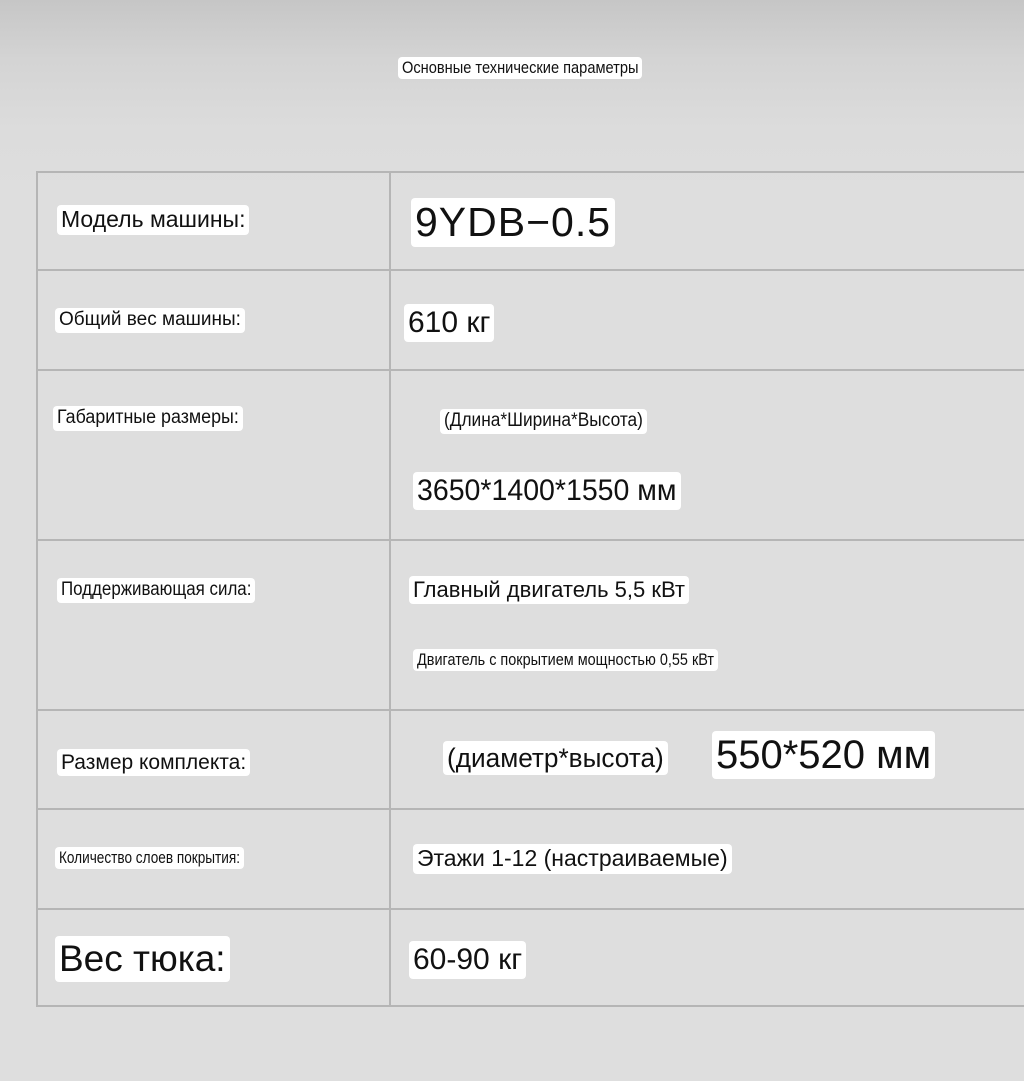 Image resolution: width=1024 pixels, height=1081 pixels. What do you see at coordinates (150, 320) in the screenshot?
I see `spec-label-weight: Общий вес машины:` at bounding box center [150, 320].